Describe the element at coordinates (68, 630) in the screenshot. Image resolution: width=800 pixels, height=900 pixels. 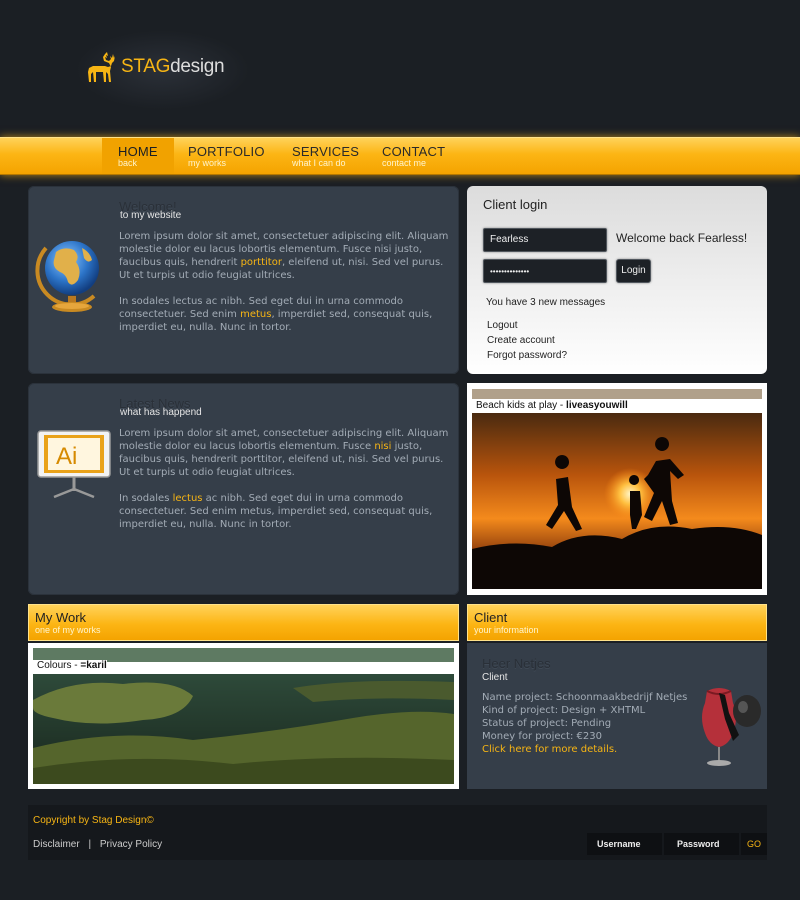
I see `my-work-subtitle: one of my works` at that location.